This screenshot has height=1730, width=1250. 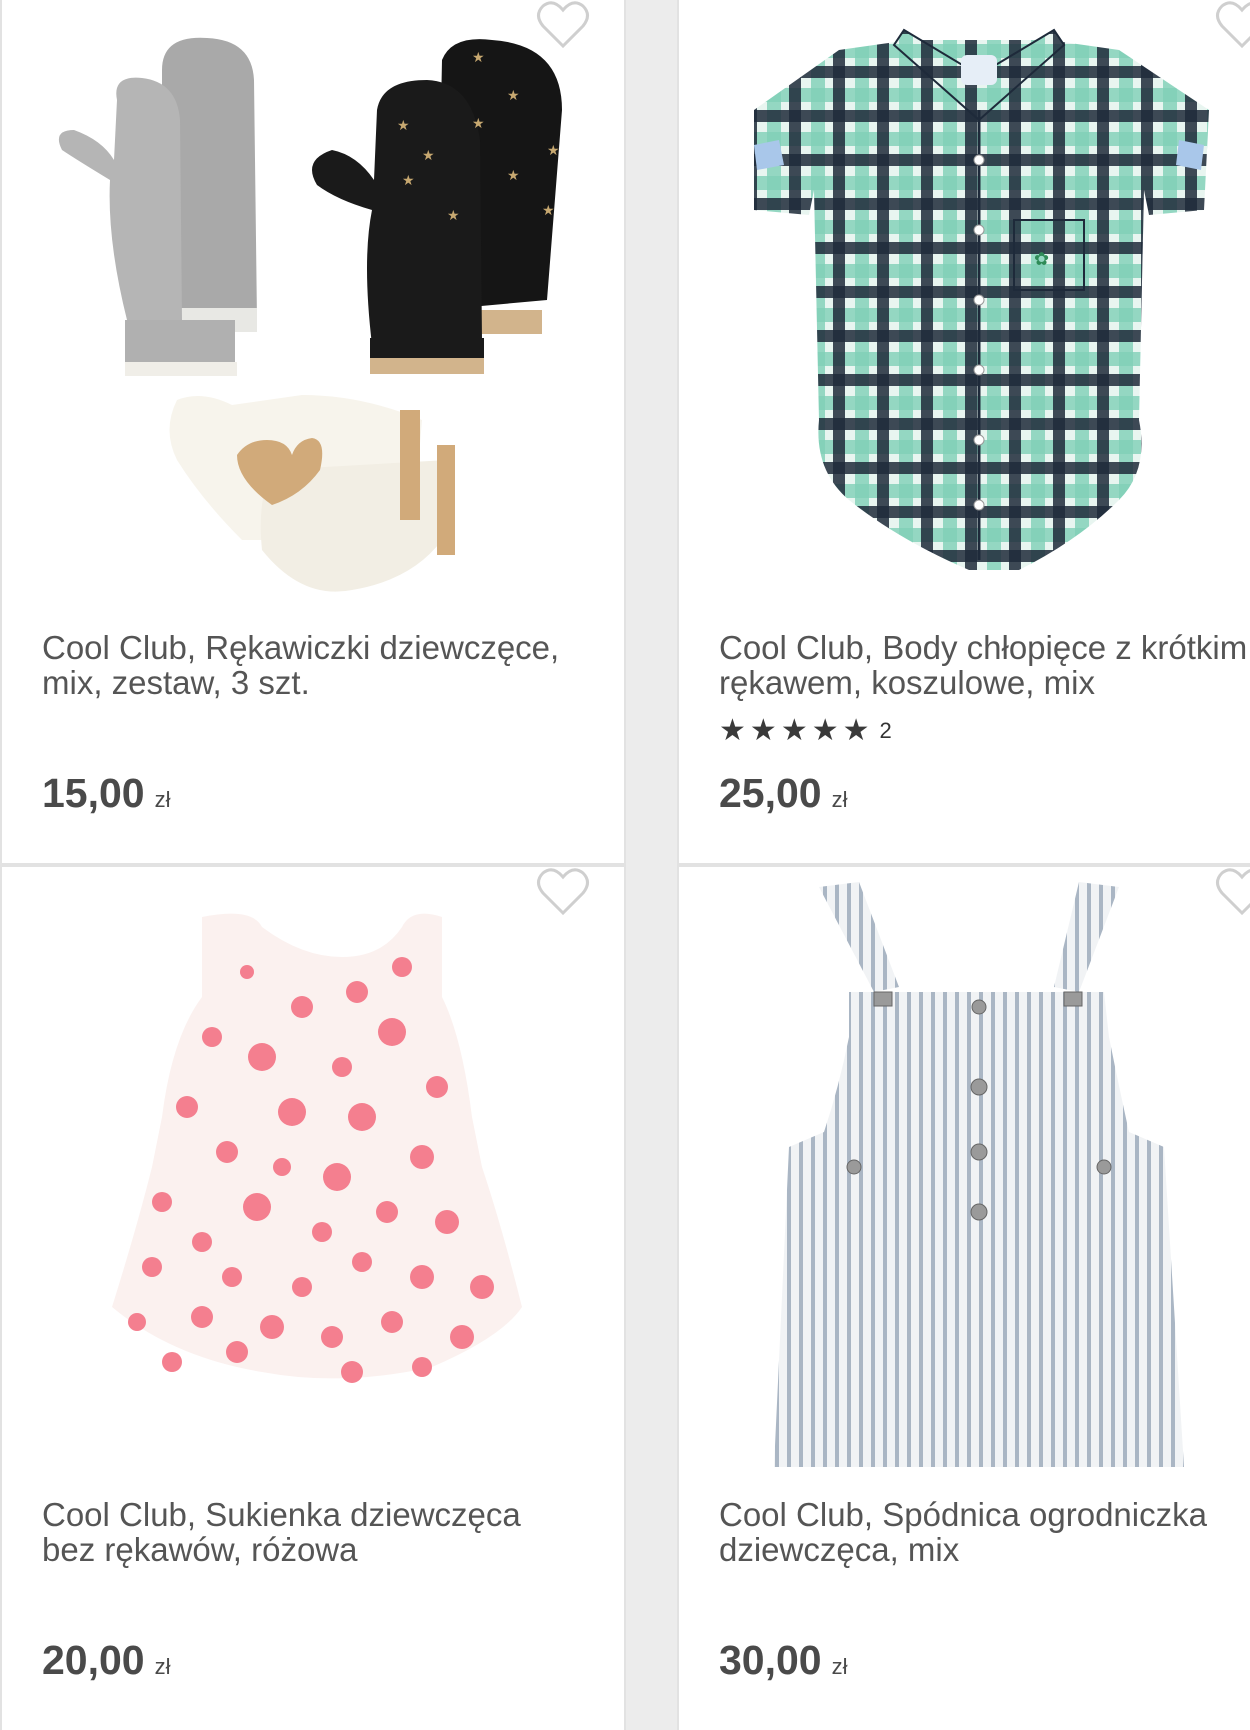 I want to click on rating-count: 2, so click(x=885, y=730).